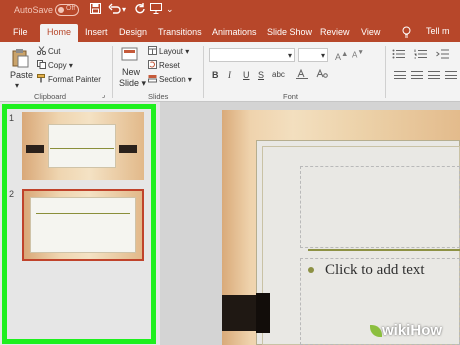 The height and width of the screenshot is (345, 460). What do you see at coordinates (144, 83) in the screenshot?
I see `new-slide-dropdown-icon: ▾` at bounding box center [144, 83].